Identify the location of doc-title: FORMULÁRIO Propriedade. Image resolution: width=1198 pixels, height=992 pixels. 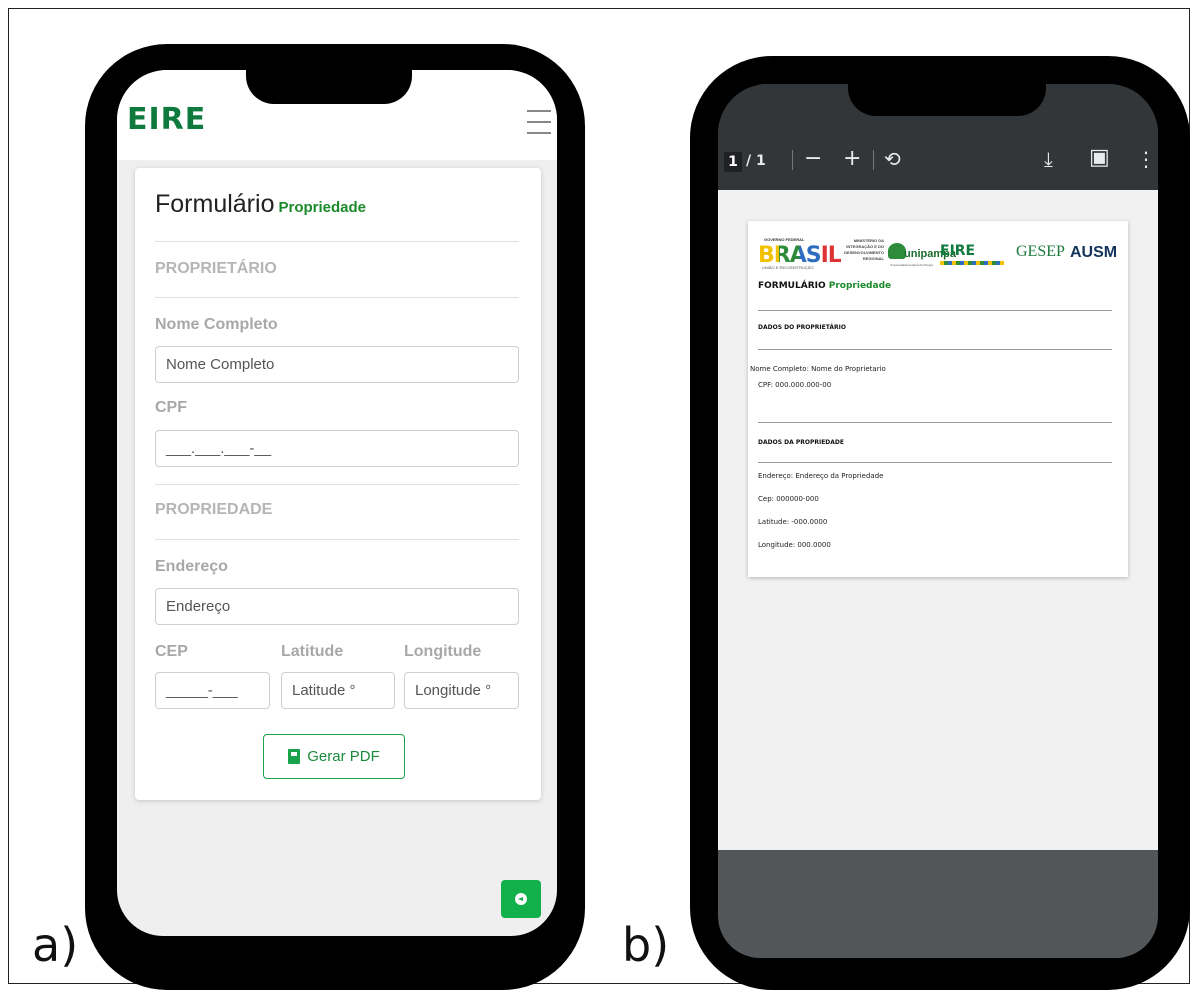
(825, 286).